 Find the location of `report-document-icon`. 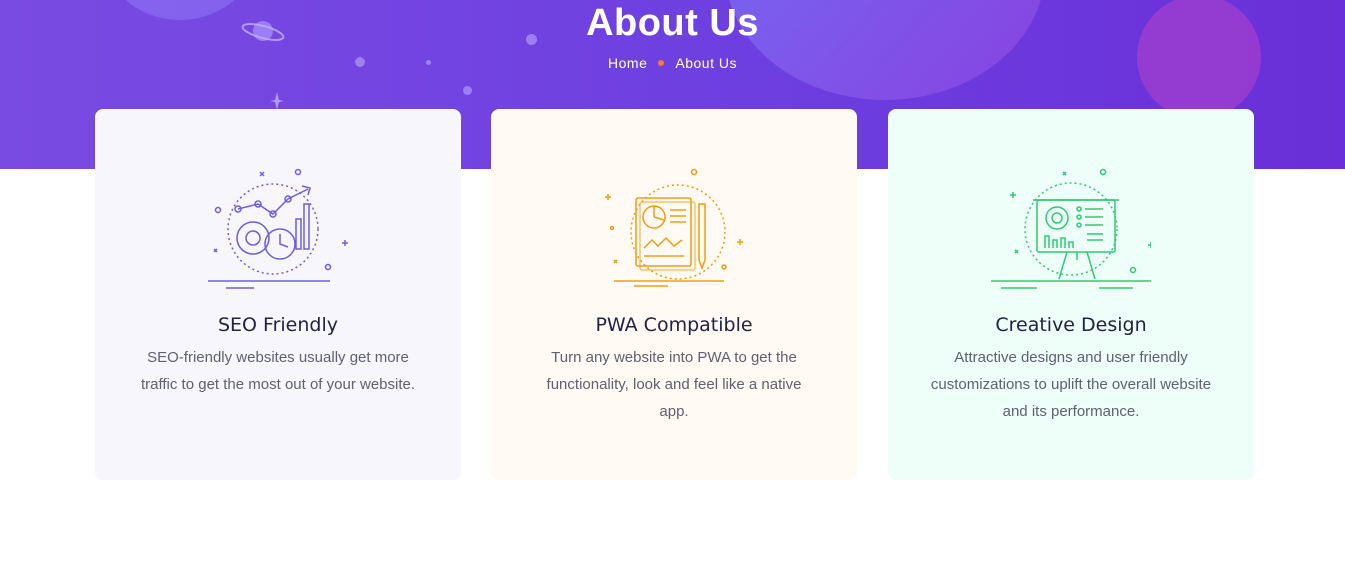

report-document-icon is located at coordinates (674, 227).